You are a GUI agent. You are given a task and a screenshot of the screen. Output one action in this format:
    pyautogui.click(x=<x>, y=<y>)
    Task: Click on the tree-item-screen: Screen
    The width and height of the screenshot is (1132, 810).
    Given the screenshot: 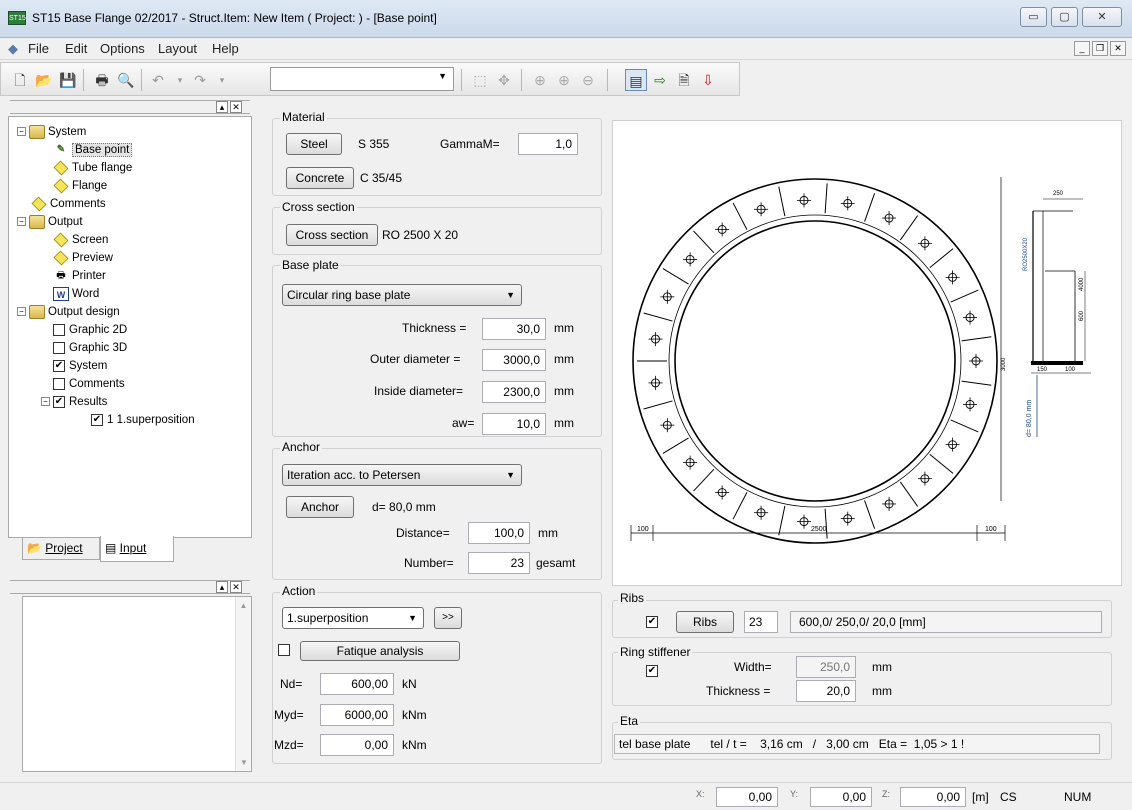 What is the action you would take?
    pyautogui.click(x=106, y=240)
    